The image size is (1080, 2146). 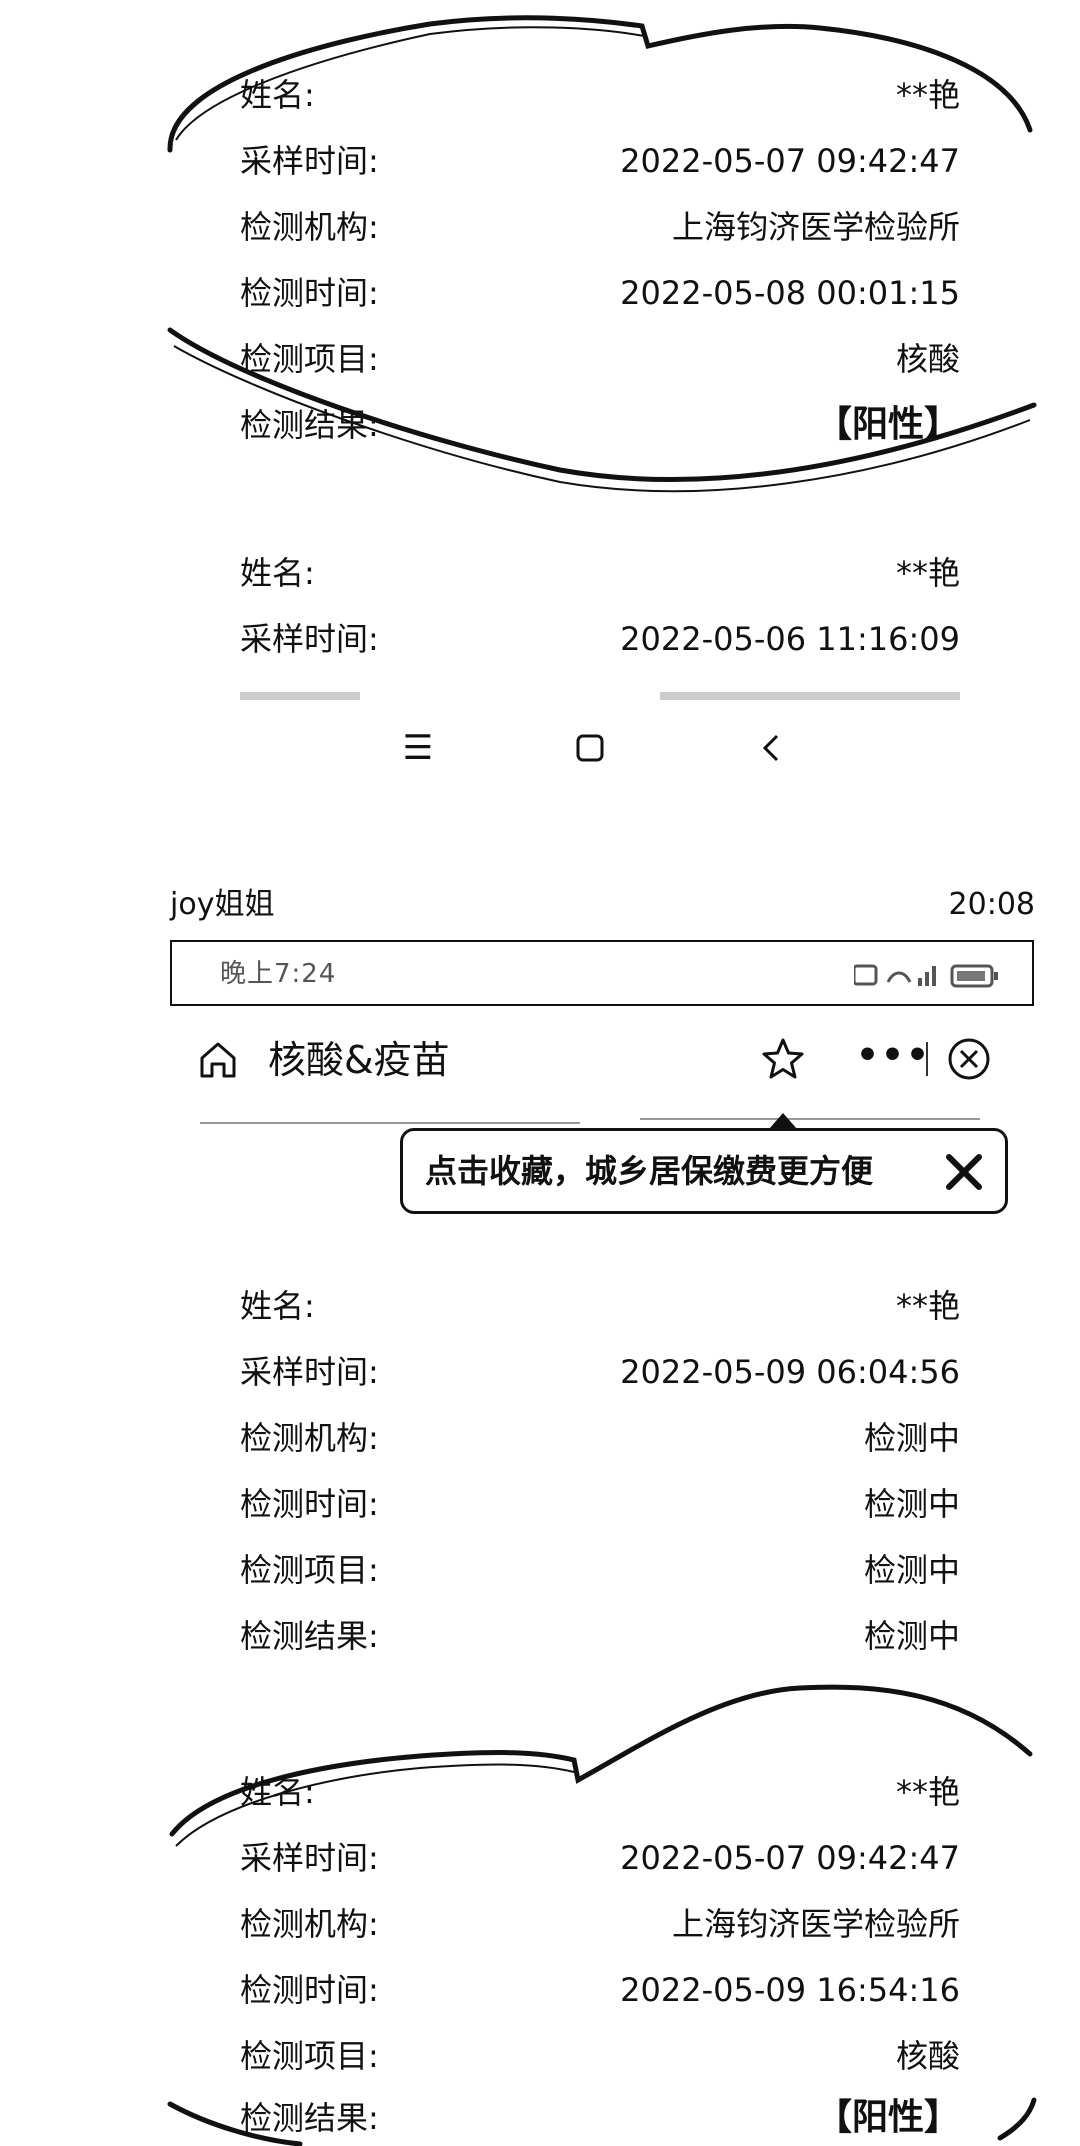 I want to click on status-clock: 晚上7:24, so click(x=278, y=974).